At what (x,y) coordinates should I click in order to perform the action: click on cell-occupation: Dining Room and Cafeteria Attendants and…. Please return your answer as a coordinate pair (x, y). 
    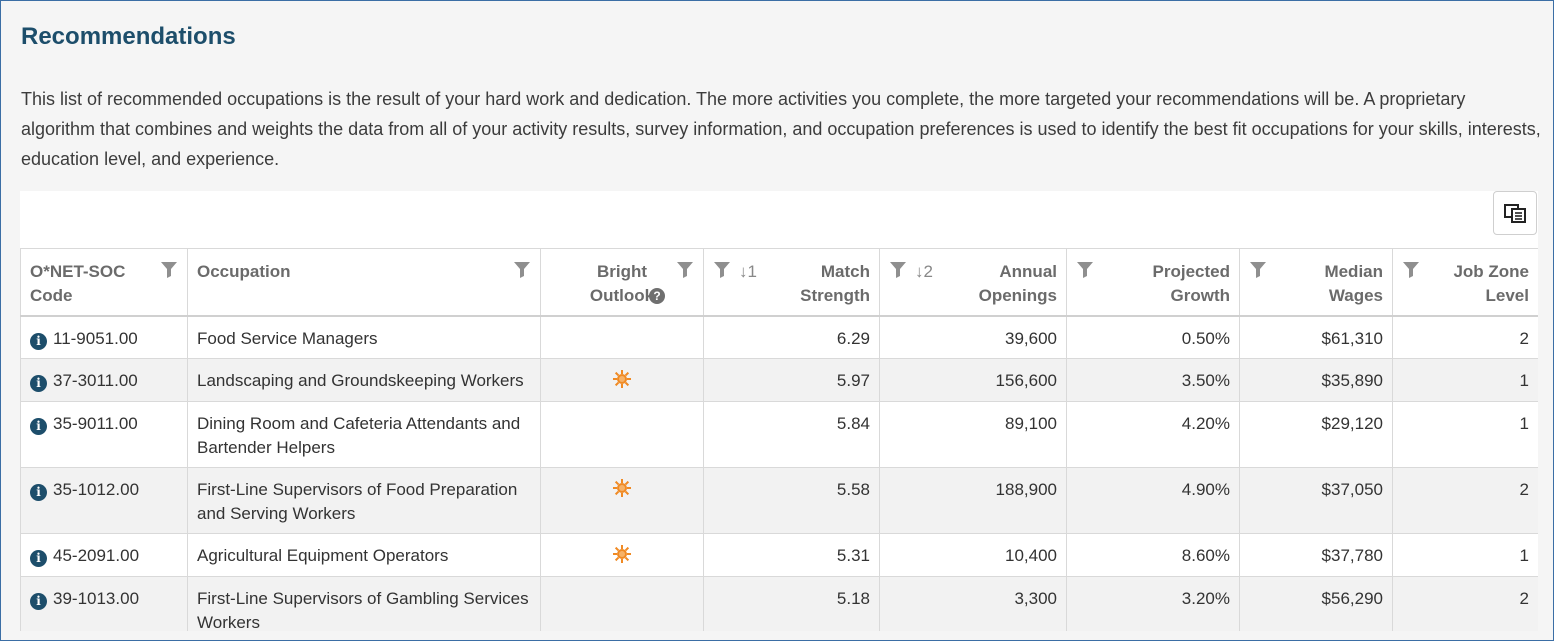
    Looking at the image, I should click on (364, 434).